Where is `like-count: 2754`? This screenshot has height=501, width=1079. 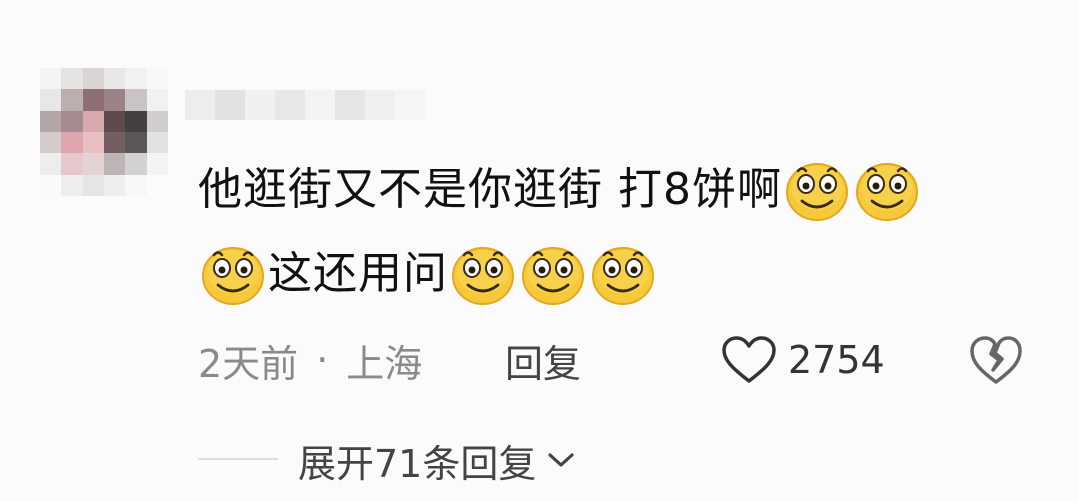
like-count: 2754 is located at coordinates (836, 360).